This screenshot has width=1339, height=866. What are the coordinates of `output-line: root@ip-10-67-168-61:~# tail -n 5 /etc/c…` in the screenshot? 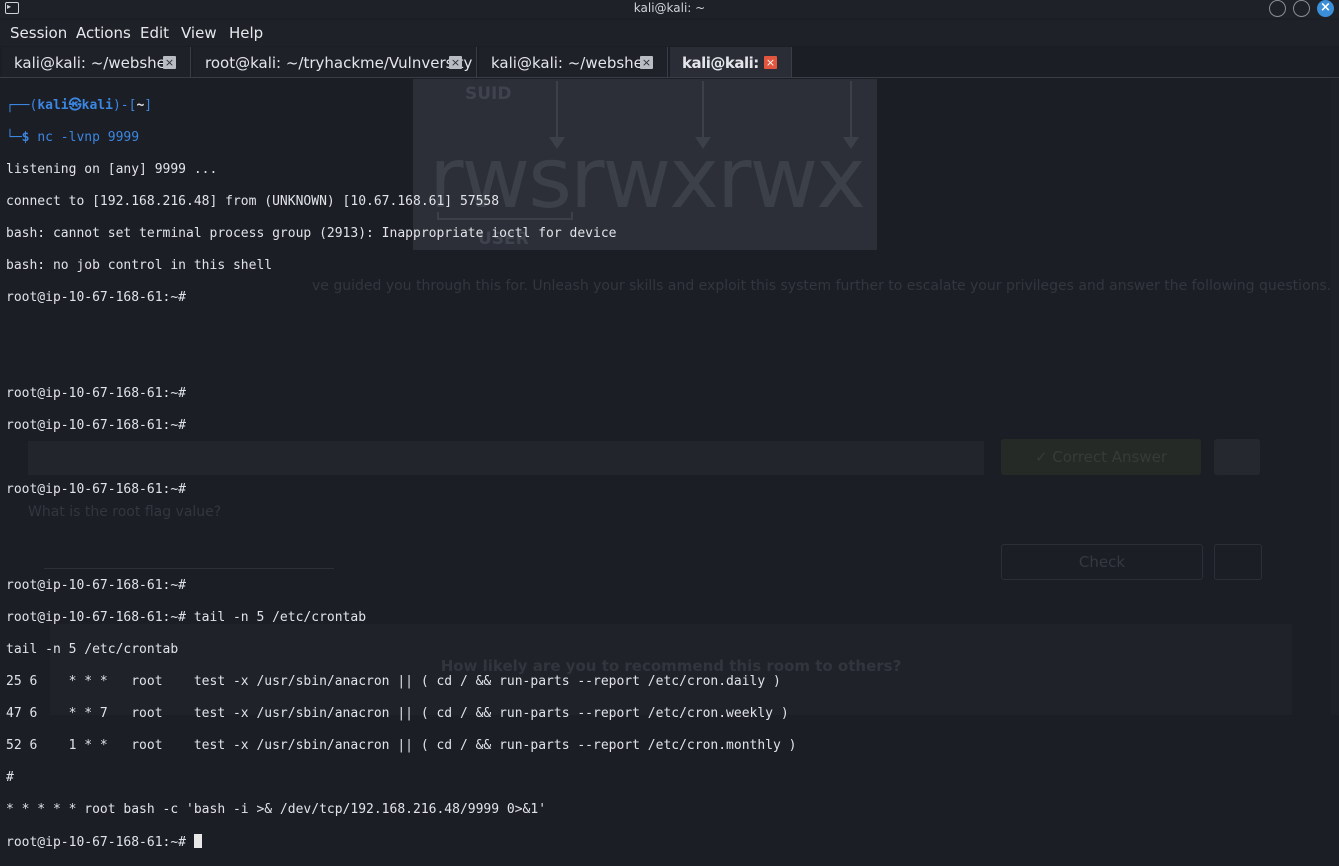 It's located at (186, 617).